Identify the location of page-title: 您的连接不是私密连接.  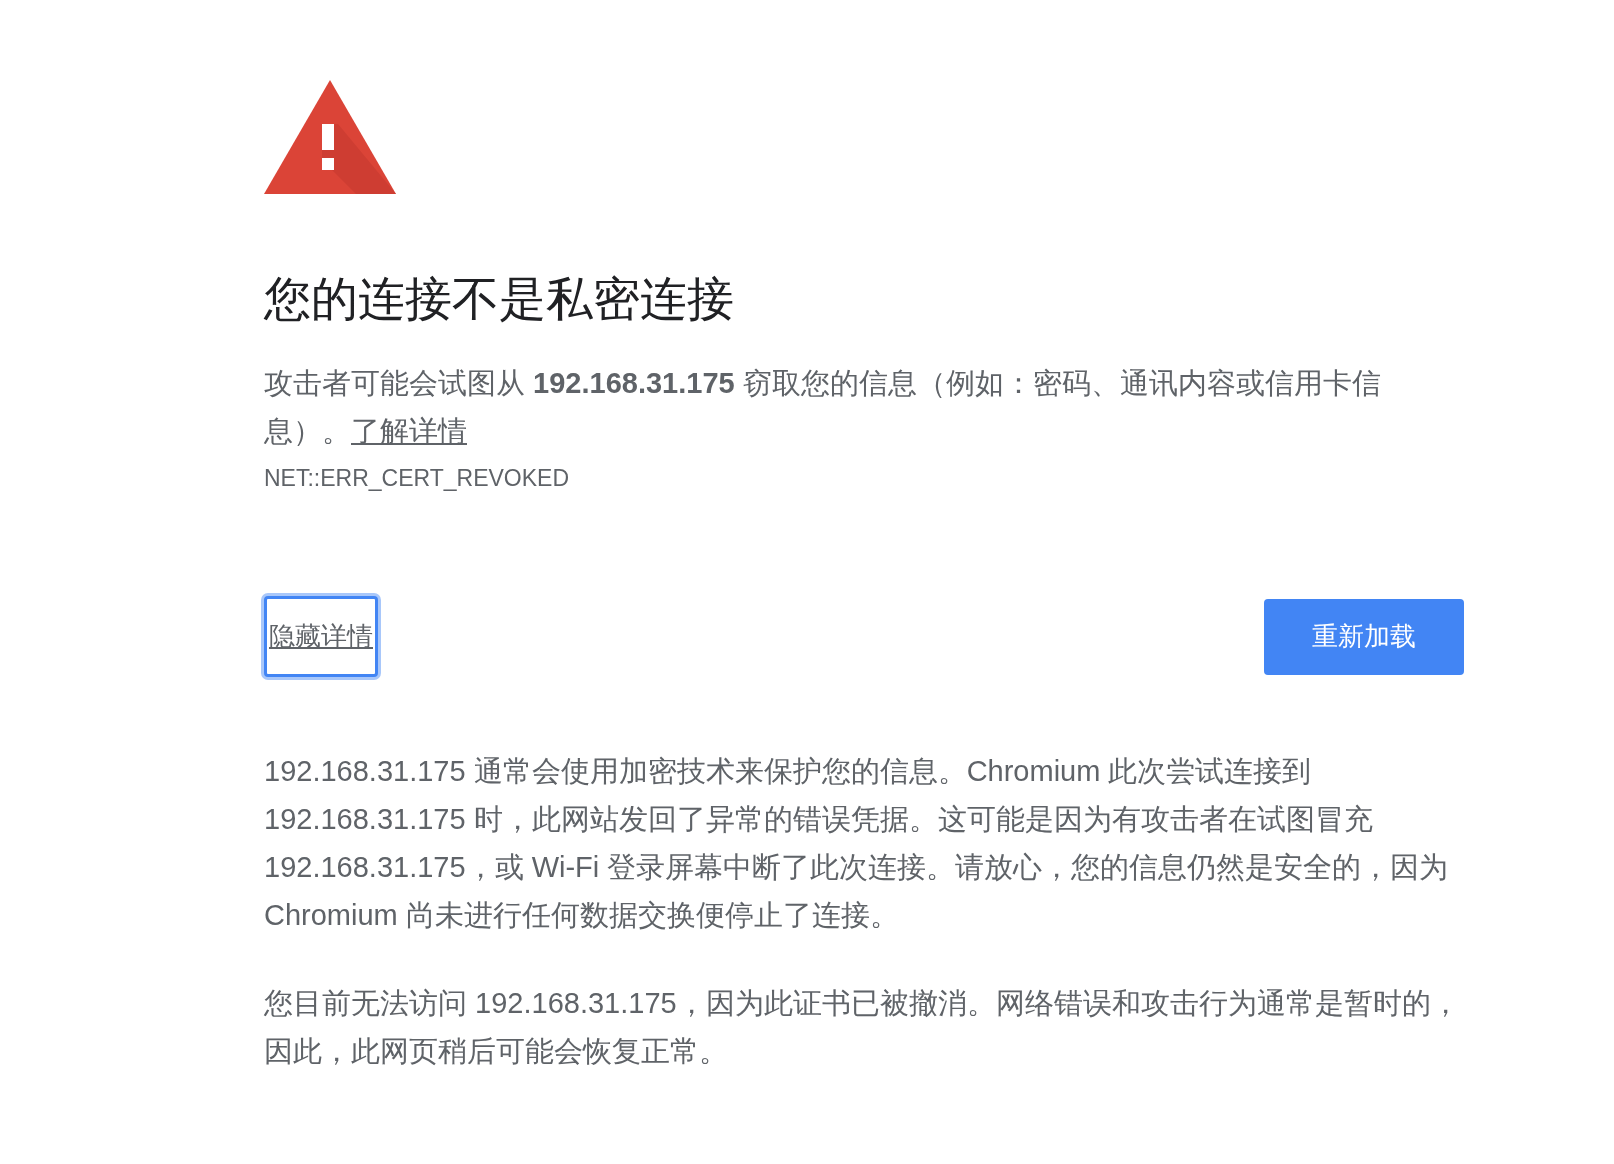
(499, 299).